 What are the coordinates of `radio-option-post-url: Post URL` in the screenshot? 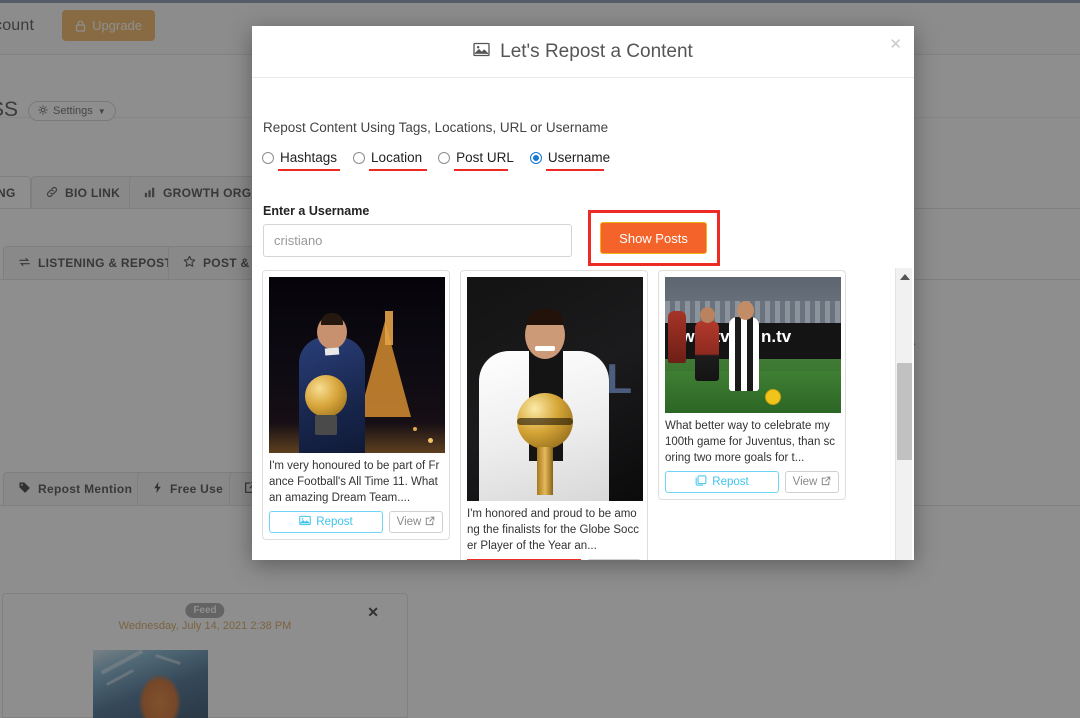 It's located at (476, 160).